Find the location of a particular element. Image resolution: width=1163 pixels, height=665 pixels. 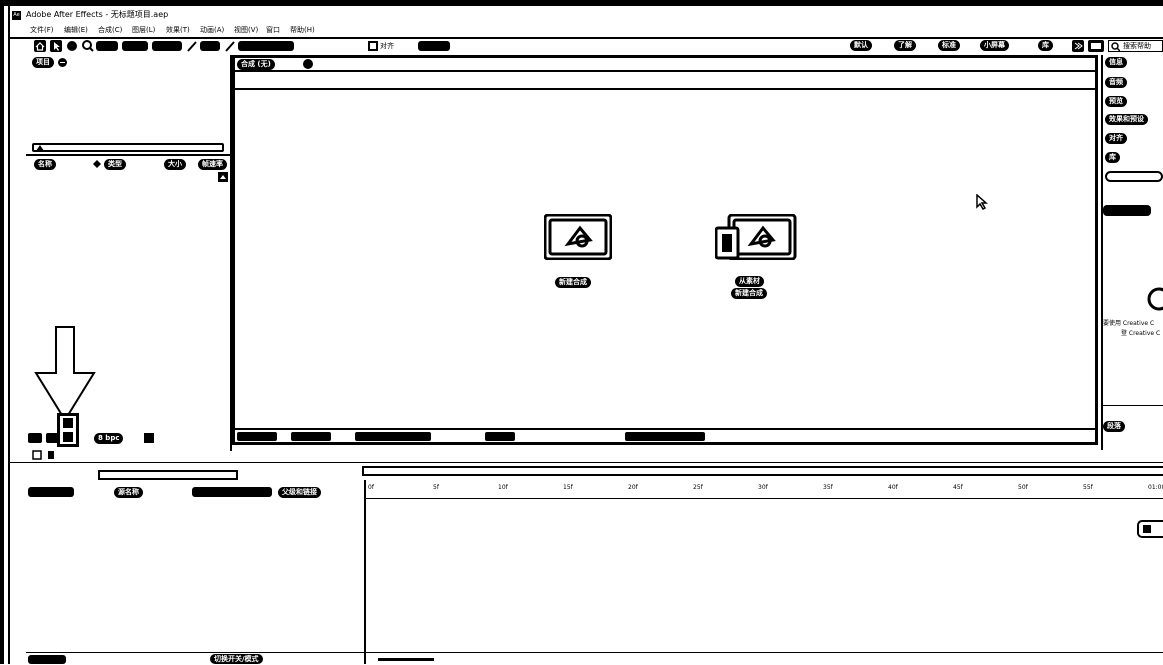

ruler-divider is located at coordinates (763, 498).